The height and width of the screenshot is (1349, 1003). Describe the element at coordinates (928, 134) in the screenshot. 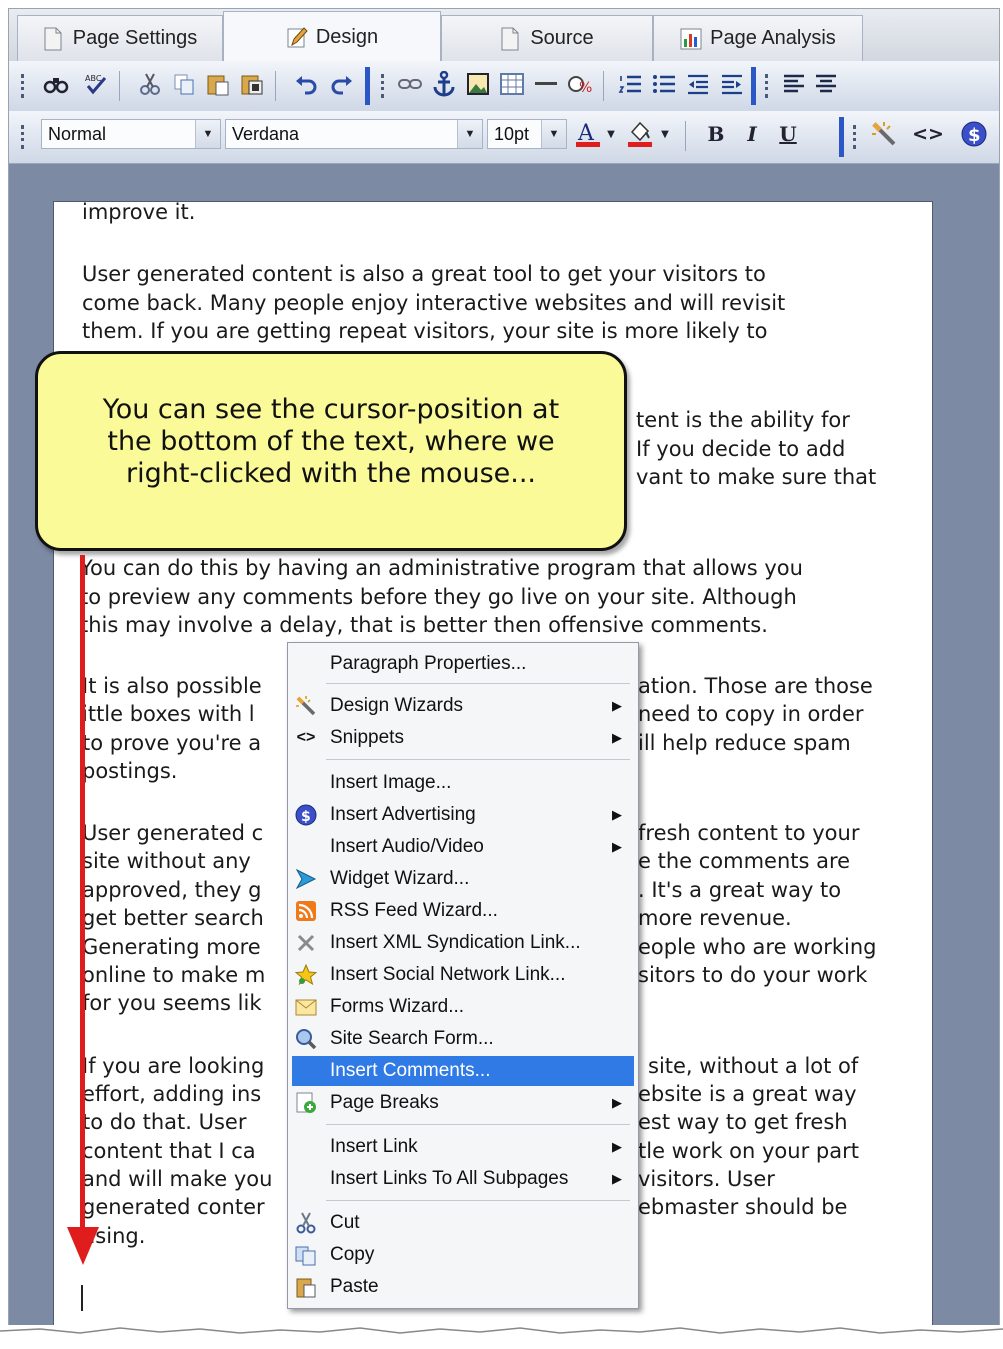

I see `snippets-button: <>` at that location.